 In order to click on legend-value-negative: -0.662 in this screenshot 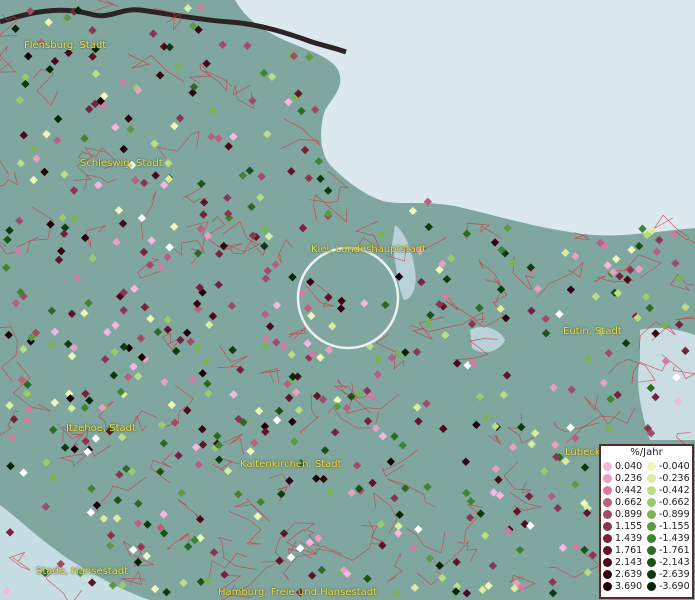, I will do `click(674, 502)`.